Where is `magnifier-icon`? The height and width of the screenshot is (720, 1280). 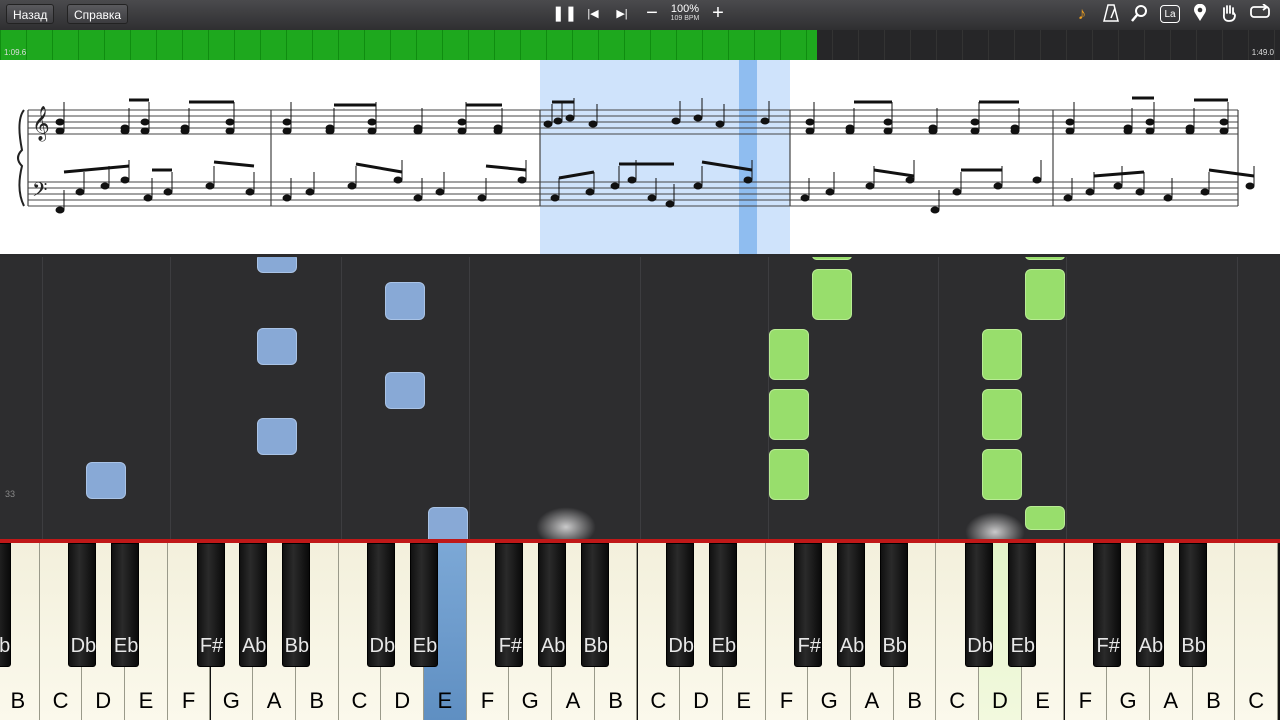 magnifier-icon is located at coordinates (1140, 16).